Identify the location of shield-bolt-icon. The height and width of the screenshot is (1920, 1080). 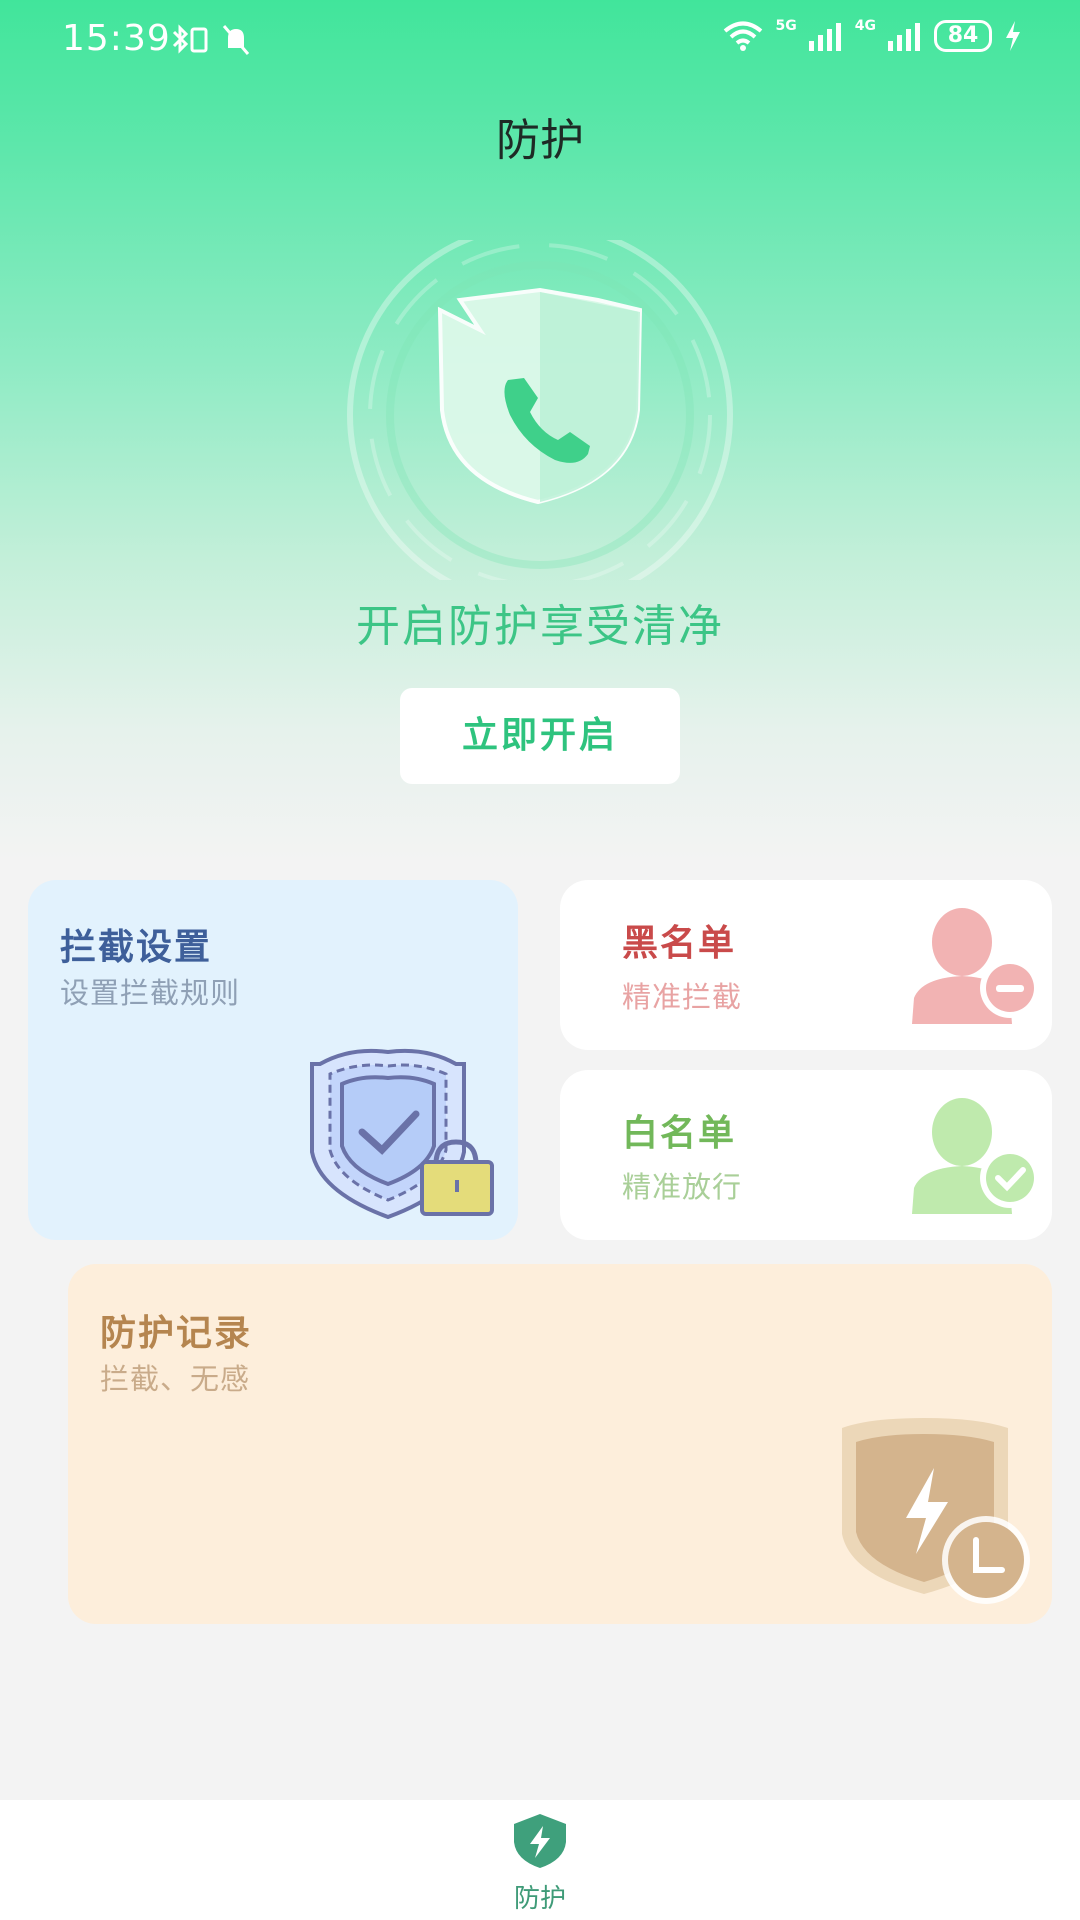
(540, 1841).